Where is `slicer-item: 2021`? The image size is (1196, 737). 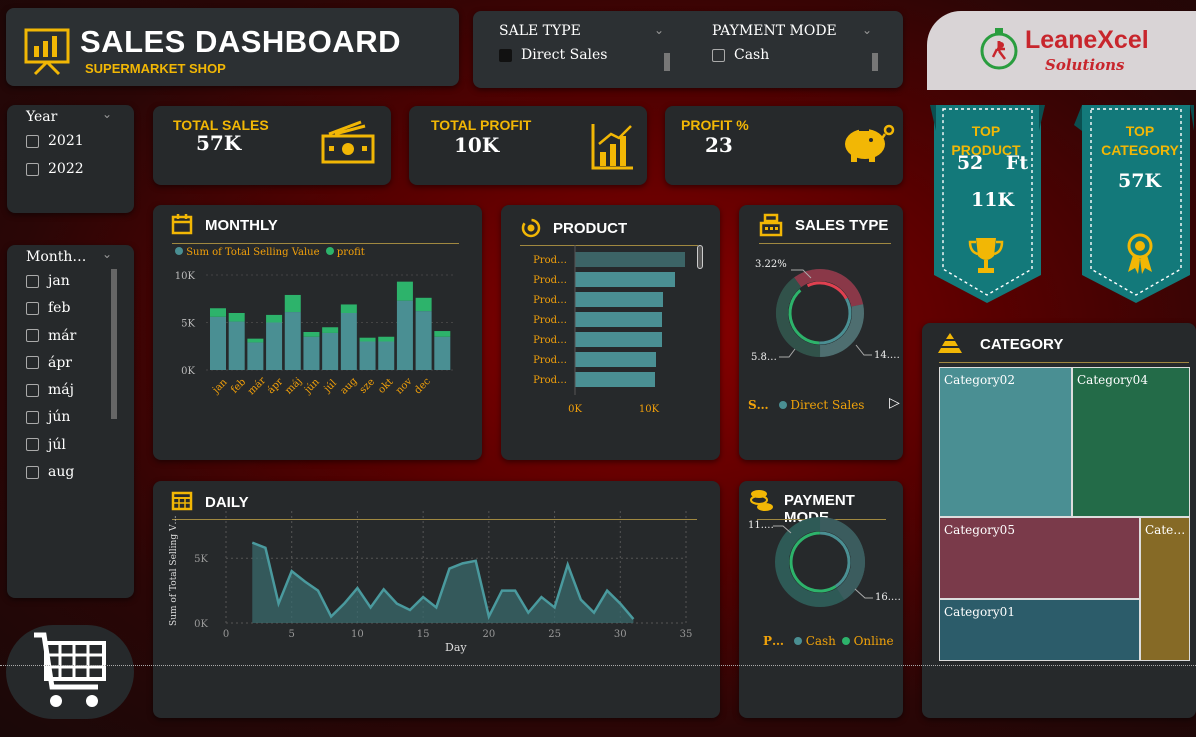 slicer-item: 2021 is located at coordinates (55, 147).